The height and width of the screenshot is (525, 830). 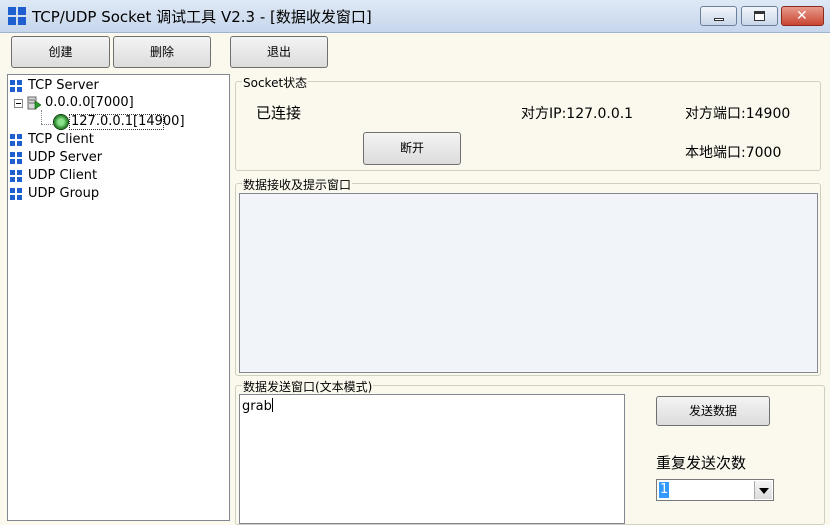 I want to click on repeat-count-label: 重复发送次数, so click(x=701, y=463).